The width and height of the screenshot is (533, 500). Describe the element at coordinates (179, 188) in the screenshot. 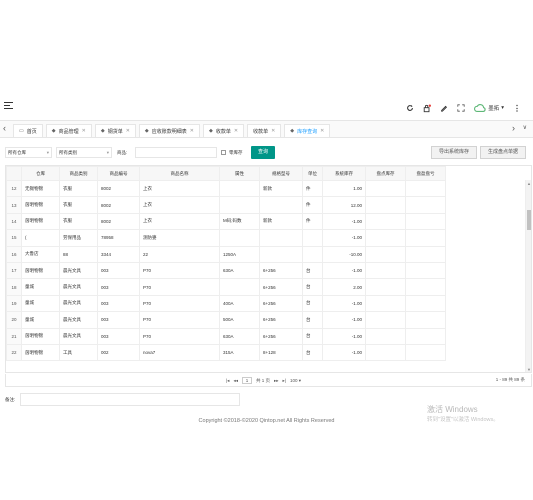

I see `table-cell: 上衣` at that location.